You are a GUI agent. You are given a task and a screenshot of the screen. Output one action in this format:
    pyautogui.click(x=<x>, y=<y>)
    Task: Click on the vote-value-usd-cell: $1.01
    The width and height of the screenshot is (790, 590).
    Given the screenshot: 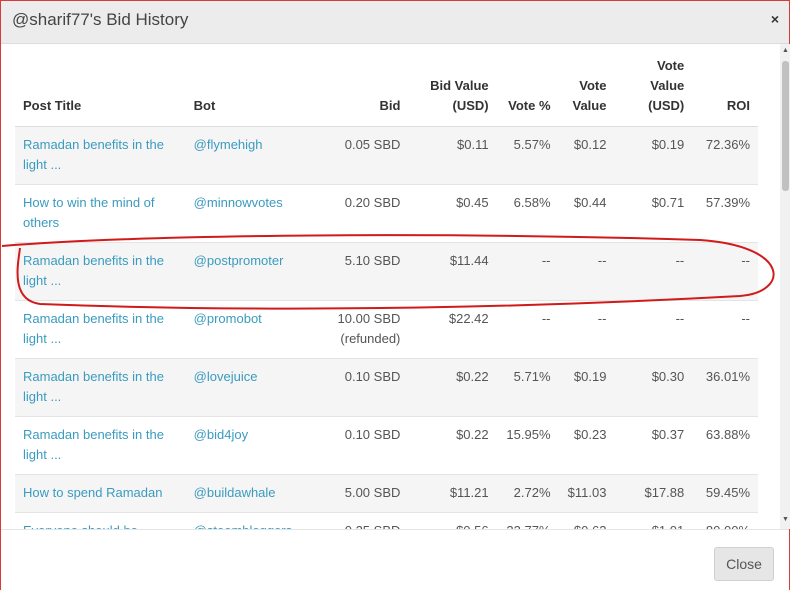 What is the action you would take?
    pyautogui.click(x=653, y=520)
    